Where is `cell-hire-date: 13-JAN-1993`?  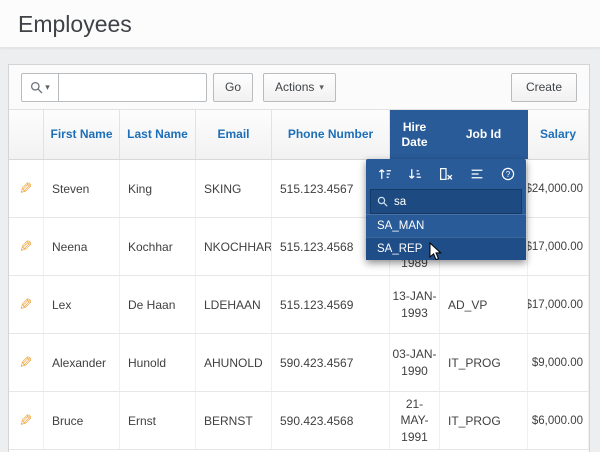 cell-hire-date: 13-JAN-1993 is located at coordinates (415, 304).